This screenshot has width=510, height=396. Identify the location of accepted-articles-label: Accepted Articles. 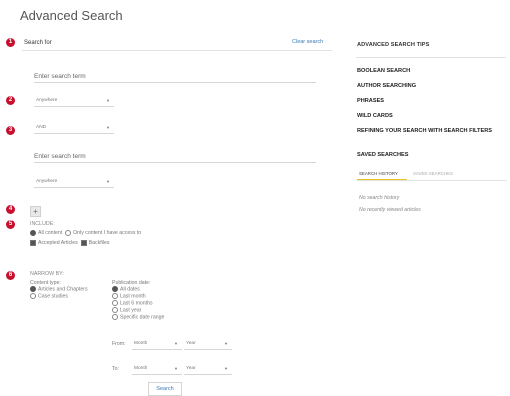
(58, 243).